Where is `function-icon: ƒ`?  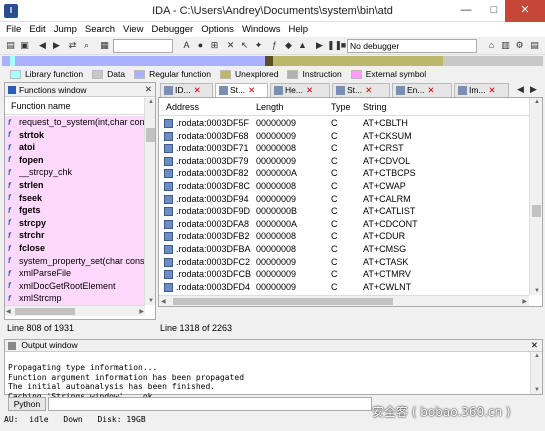
function-icon: ƒ is located at coordinates (274, 45).